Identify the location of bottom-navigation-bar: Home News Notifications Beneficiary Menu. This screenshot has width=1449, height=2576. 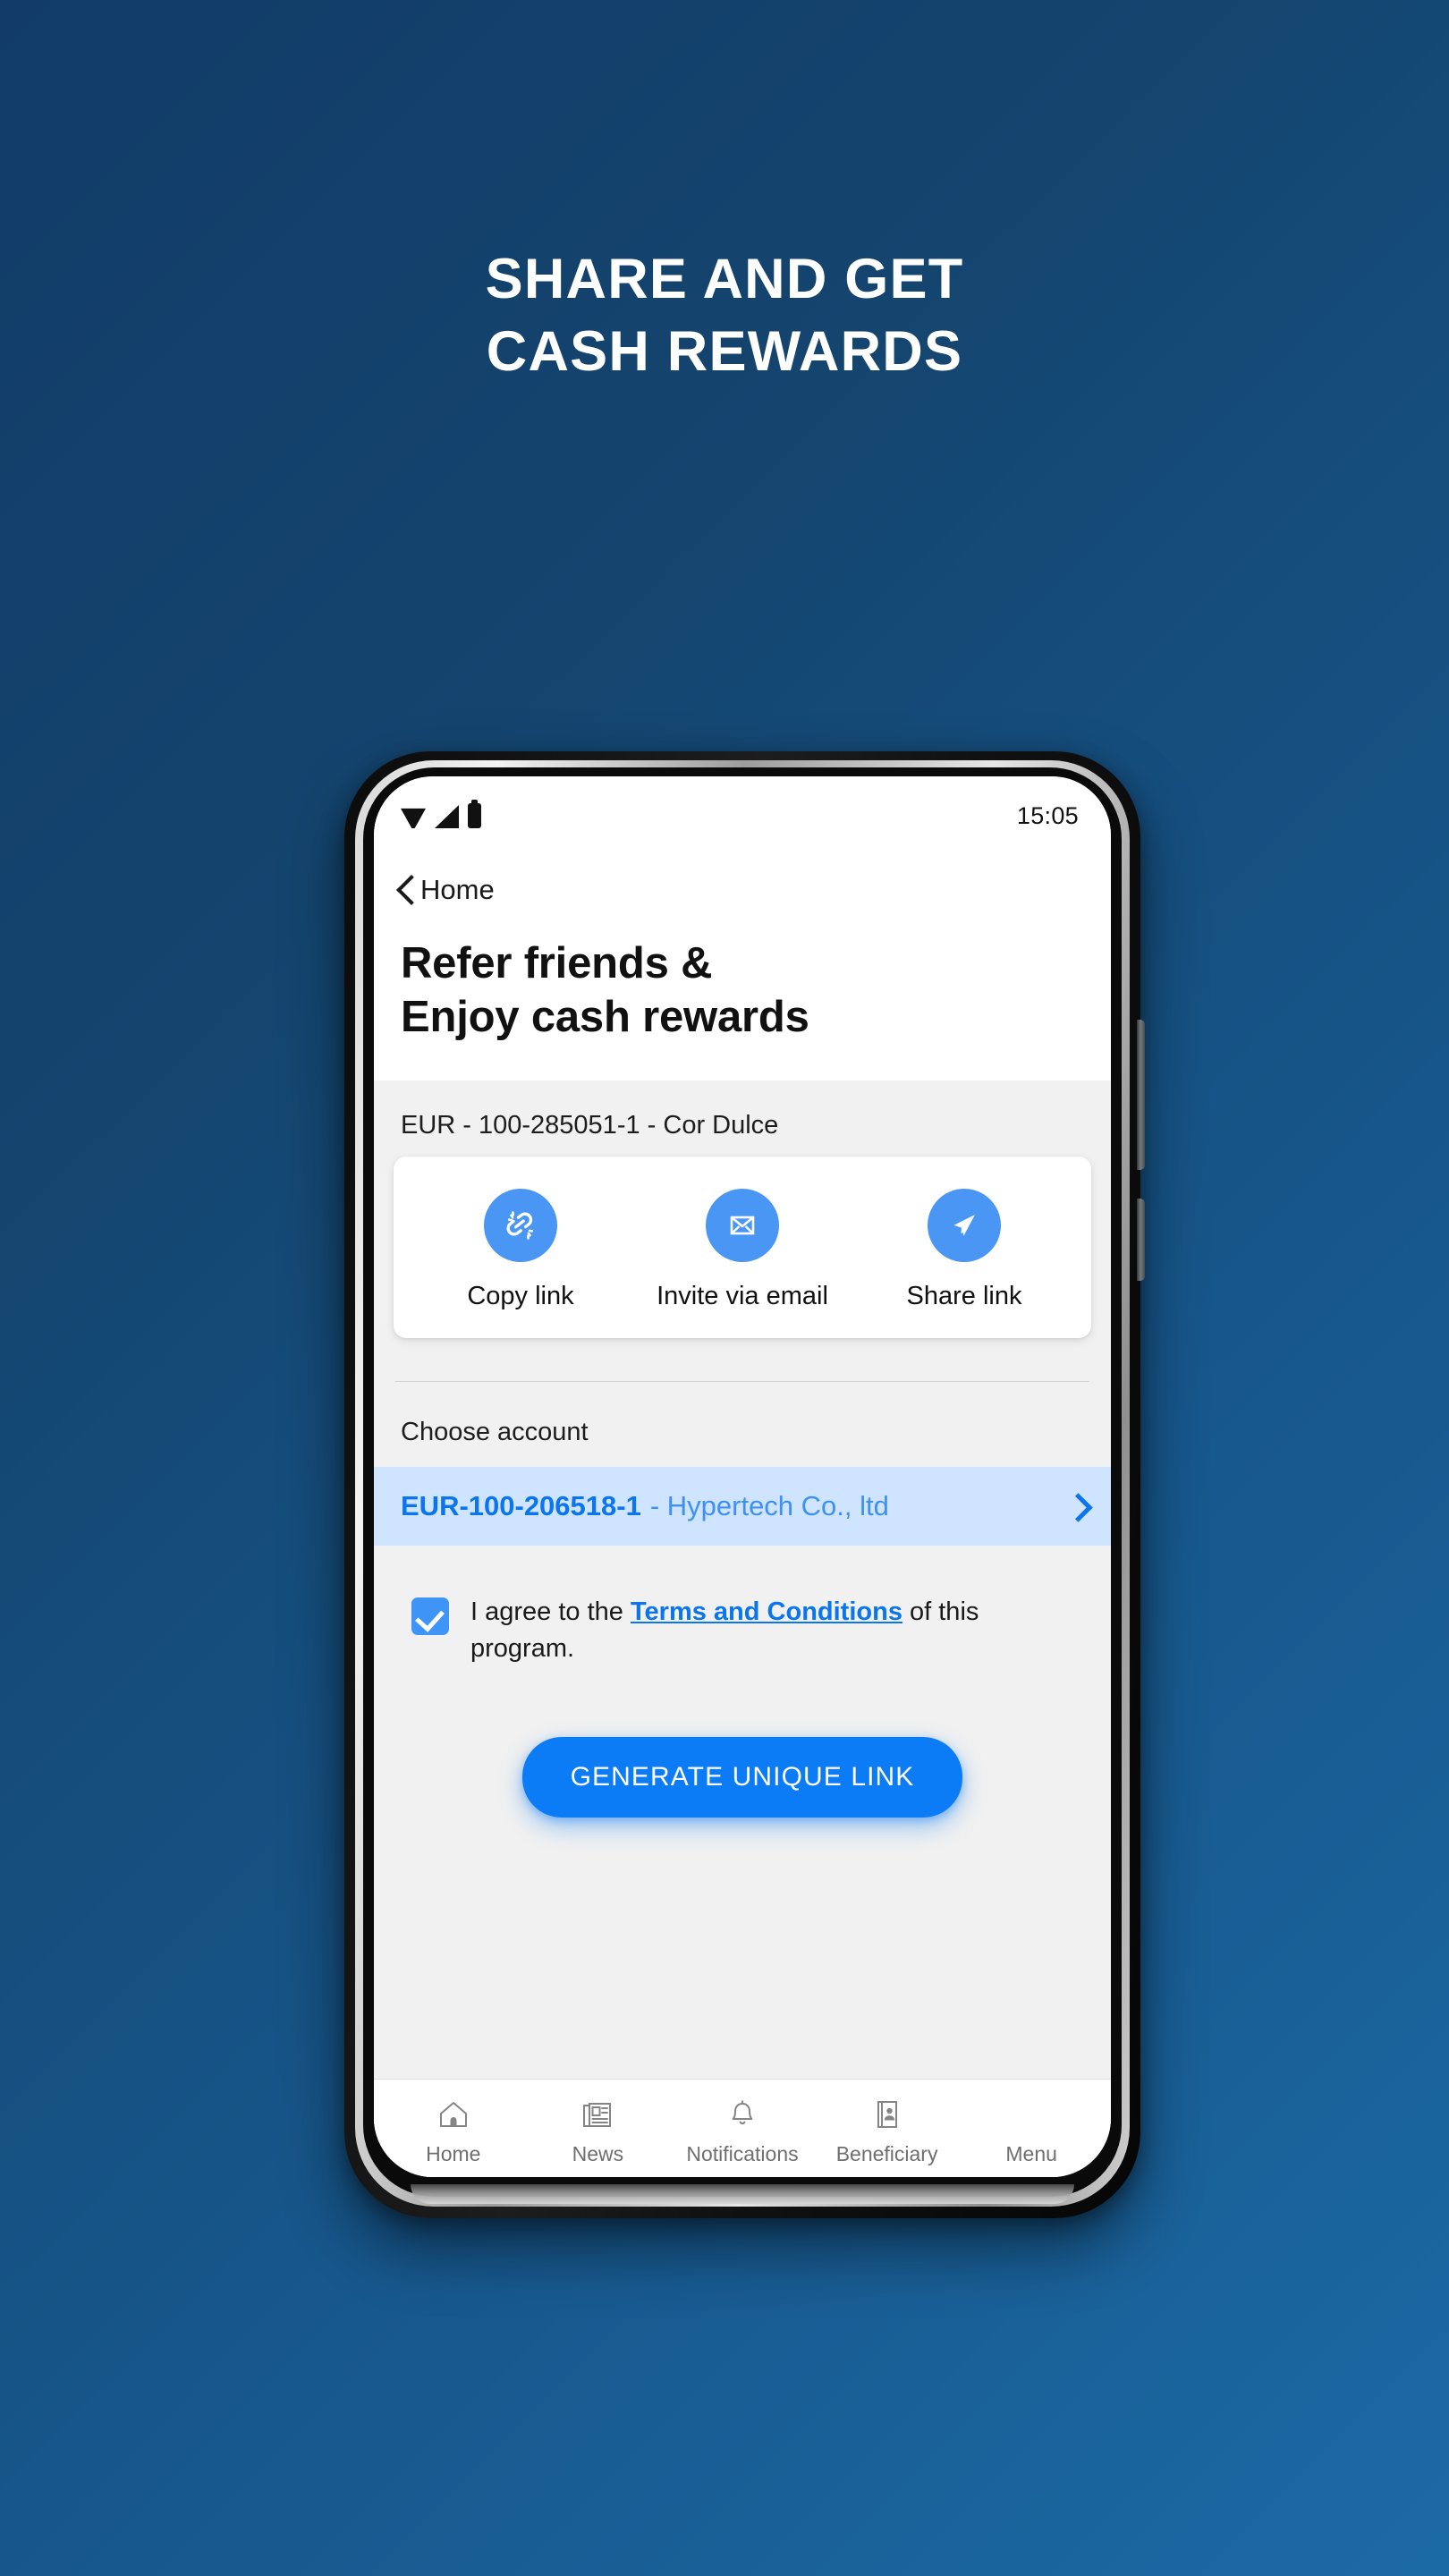
(742, 2128).